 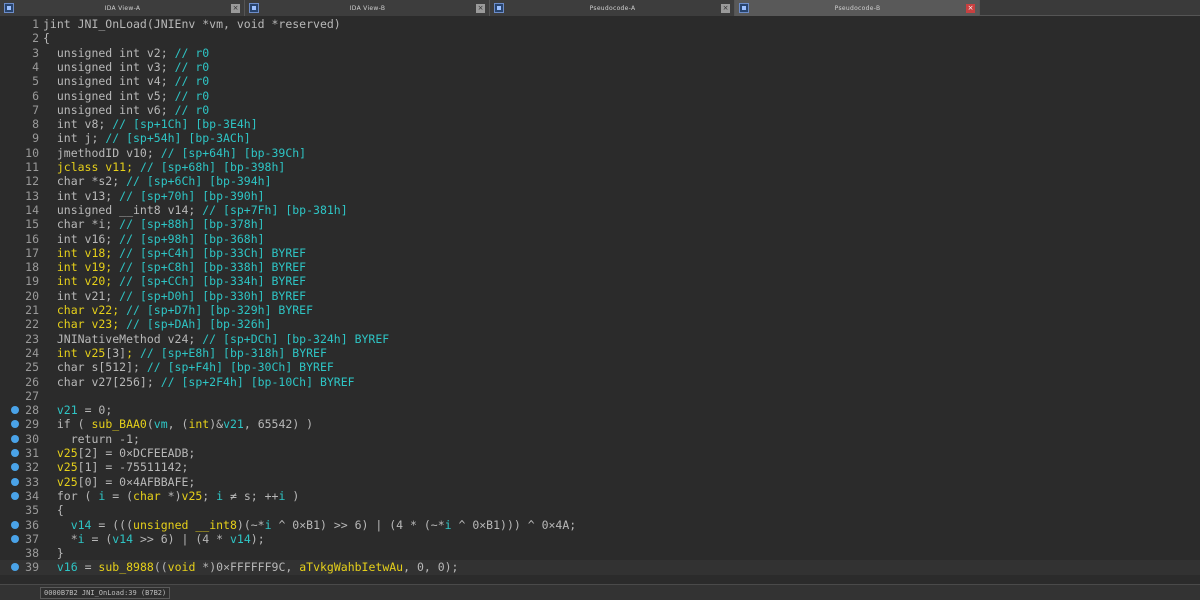 I want to click on code-line: 34 for ( i = (char *)v25; i ≠ s; ++i ), so click(x=600, y=496).